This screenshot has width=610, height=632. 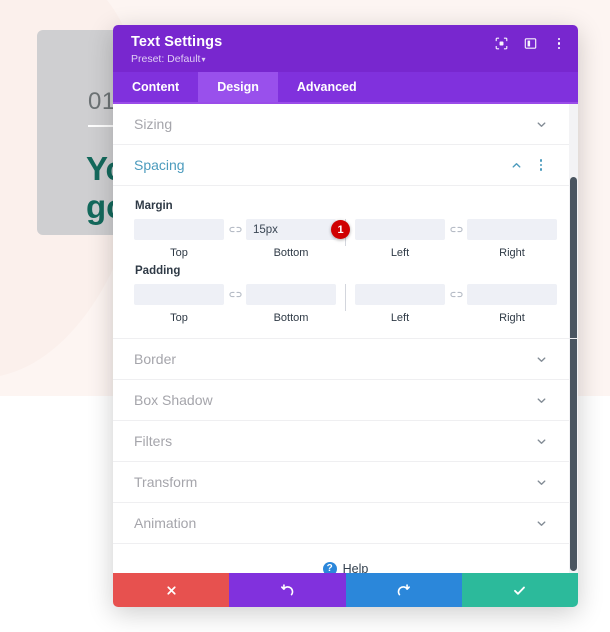 What do you see at coordinates (102, 101) in the screenshot?
I see `background-card-number: 01` at bounding box center [102, 101].